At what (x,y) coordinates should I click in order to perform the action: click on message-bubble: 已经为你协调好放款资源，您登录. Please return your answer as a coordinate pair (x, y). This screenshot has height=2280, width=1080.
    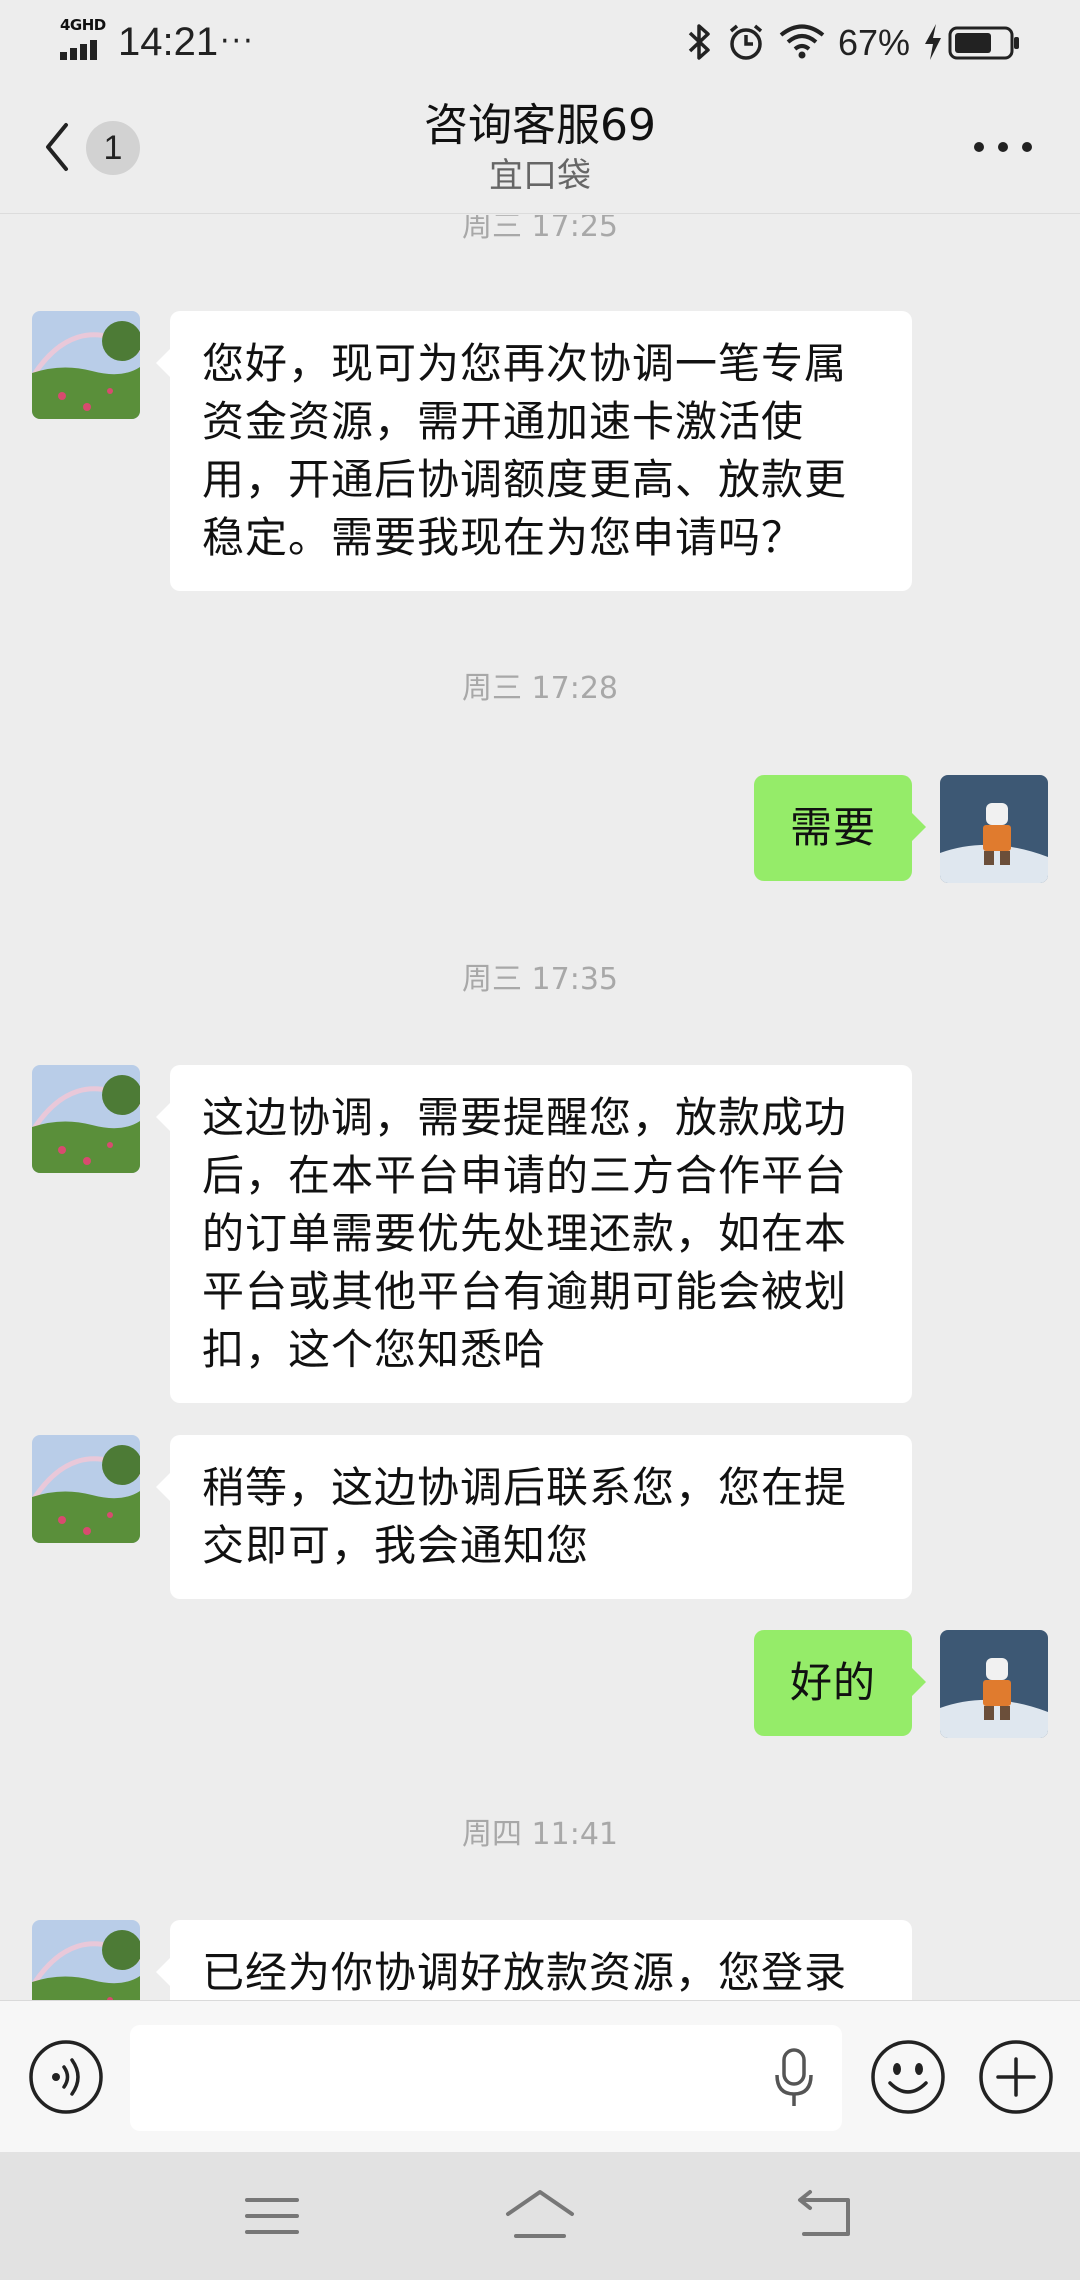
    Looking at the image, I should click on (534, 1960).